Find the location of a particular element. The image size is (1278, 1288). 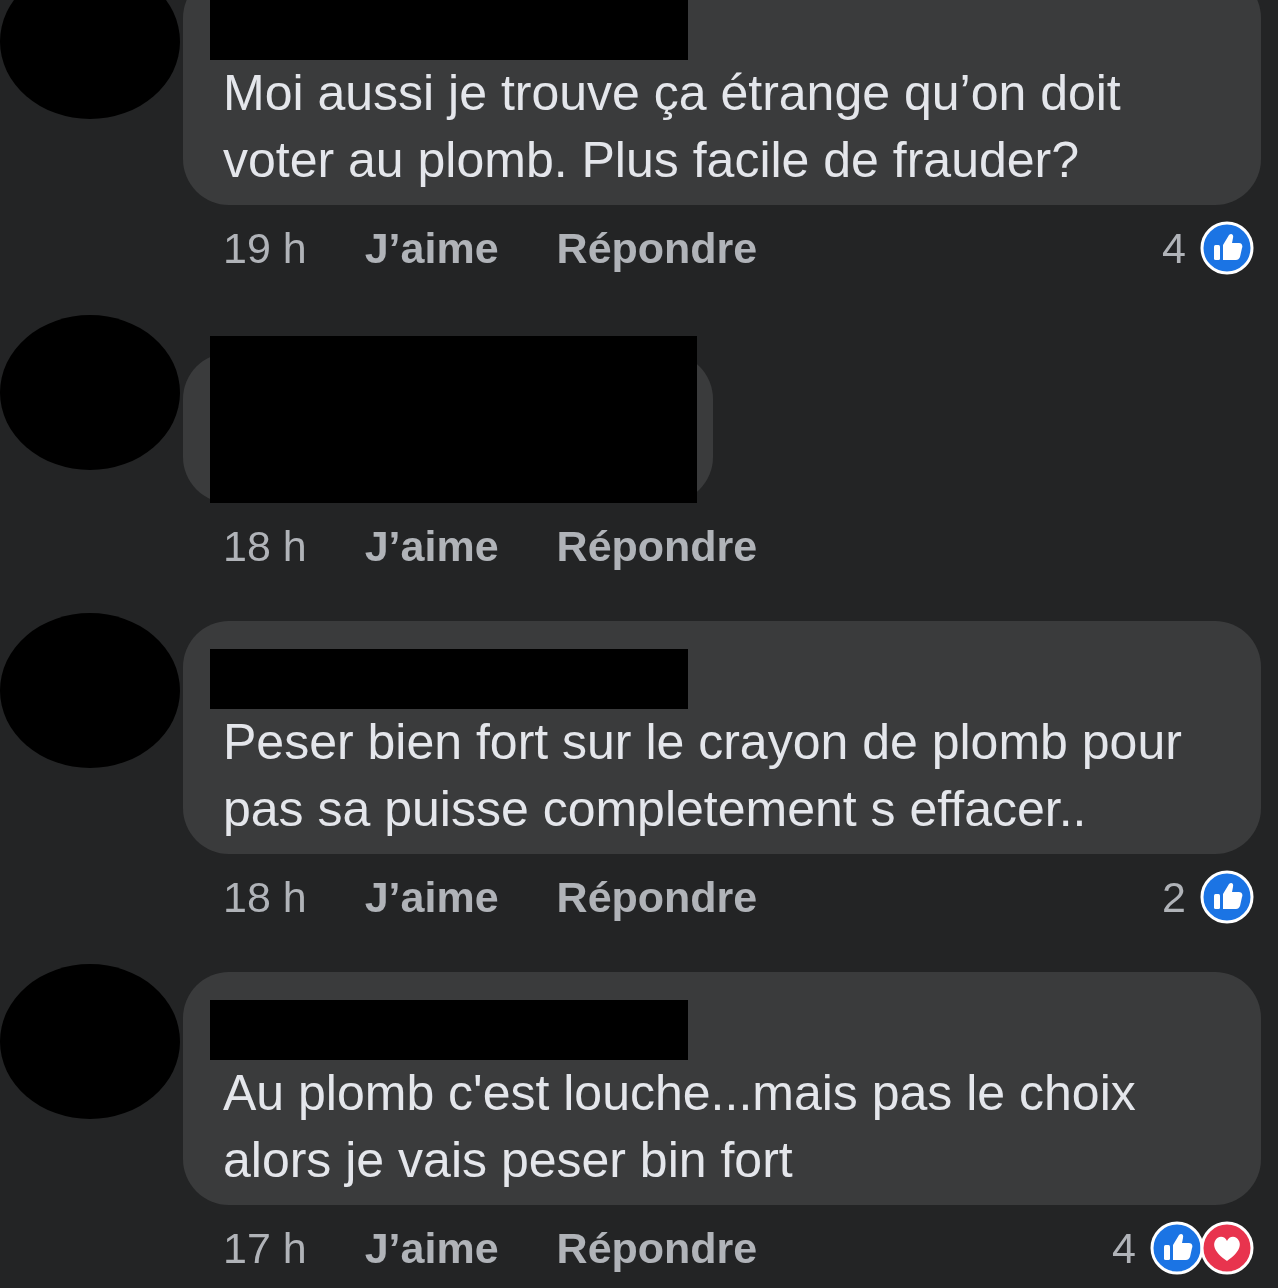

heart-reaction-icon is located at coordinates (1227, 1248).